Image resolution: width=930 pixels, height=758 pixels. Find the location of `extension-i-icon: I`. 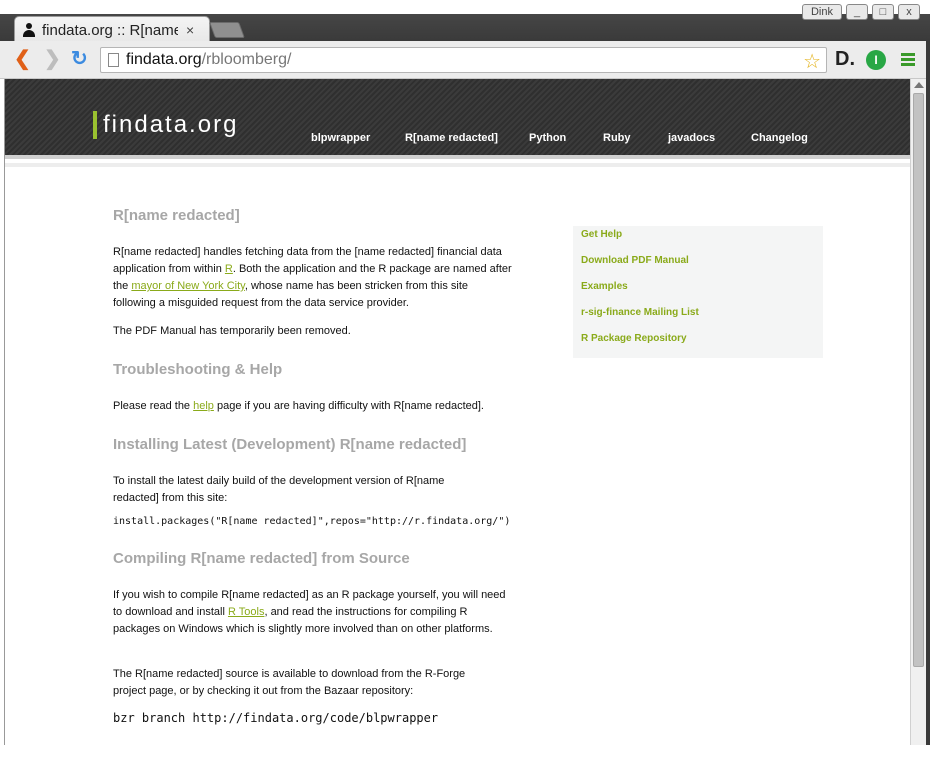

extension-i-icon: I is located at coordinates (876, 60).